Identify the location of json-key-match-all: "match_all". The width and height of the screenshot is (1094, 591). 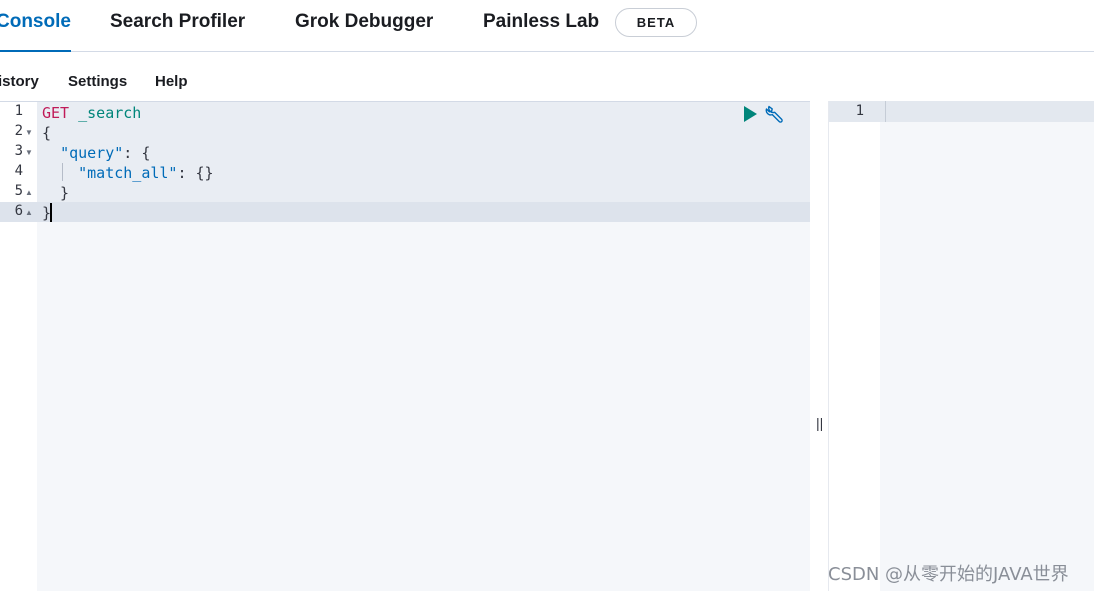
(128, 173).